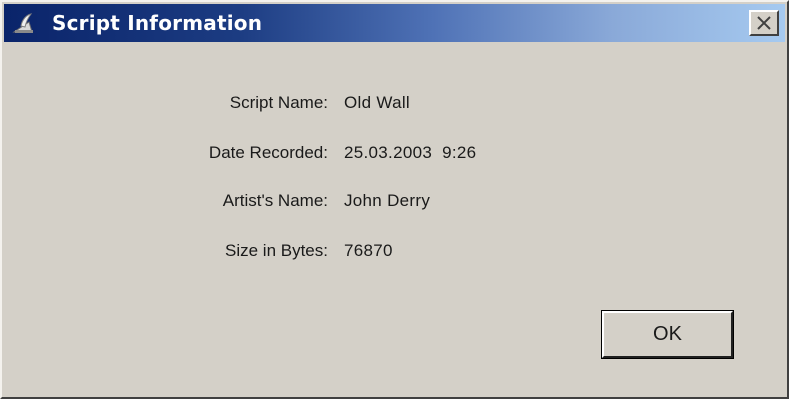  What do you see at coordinates (268, 152) in the screenshot?
I see `date-recorded-label: Date Recorded:` at bounding box center [268, 152].